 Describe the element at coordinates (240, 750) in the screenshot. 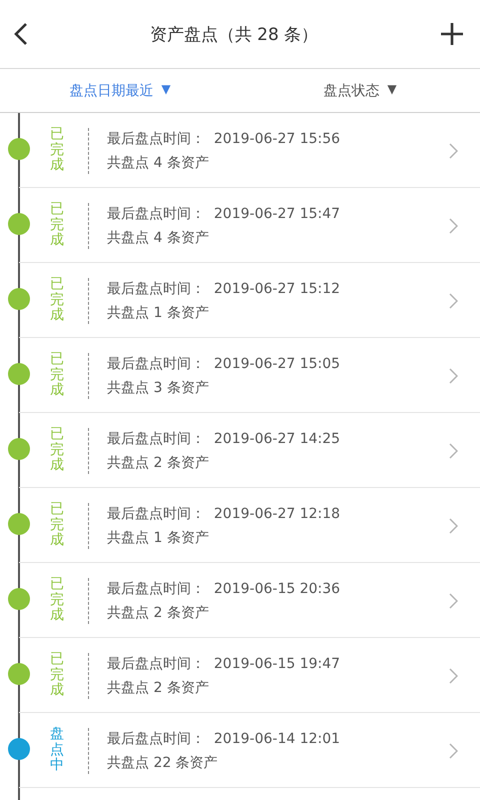

I see `record-row: 盘点中 最后盘点时间： 2019-06-14 12:01 共盘点 22 条资产` at that location.